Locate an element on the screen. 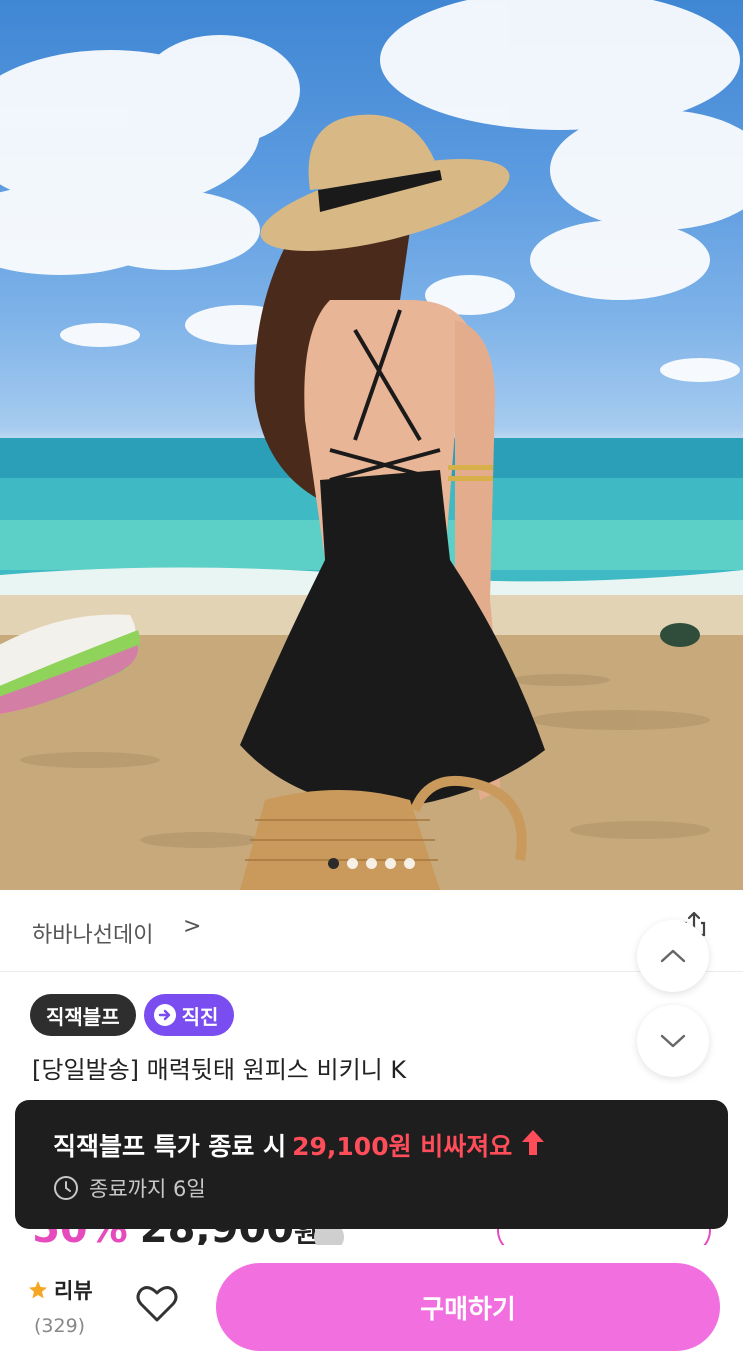 This screenshot has width=743, height=1370. toast-remaining: 종료까지 6일 is located at coordinates (129, 1188).